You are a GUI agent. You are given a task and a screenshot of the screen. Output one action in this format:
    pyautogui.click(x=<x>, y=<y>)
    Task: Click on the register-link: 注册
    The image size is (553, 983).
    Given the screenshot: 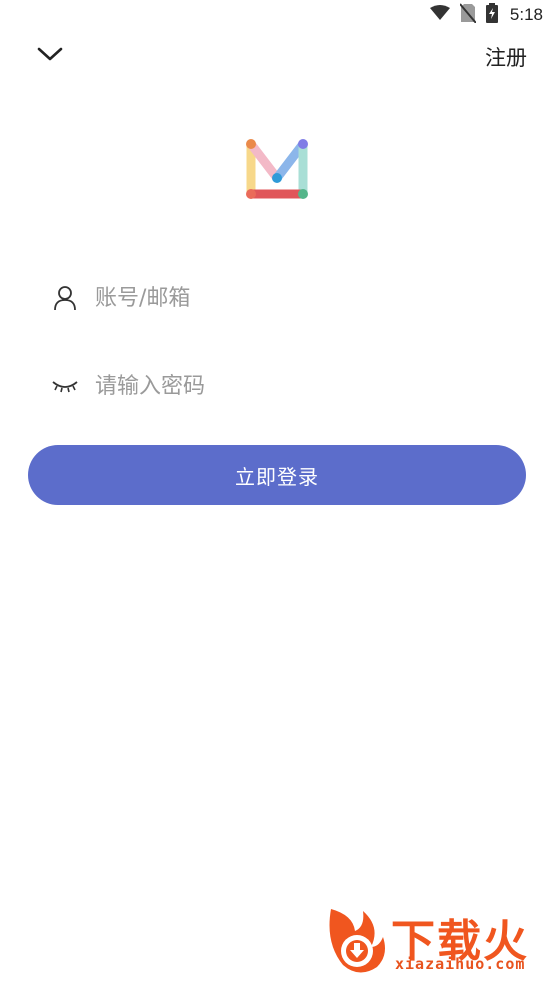 What is the action you would take?
    pyautogui.click(x=506, y=57)
    